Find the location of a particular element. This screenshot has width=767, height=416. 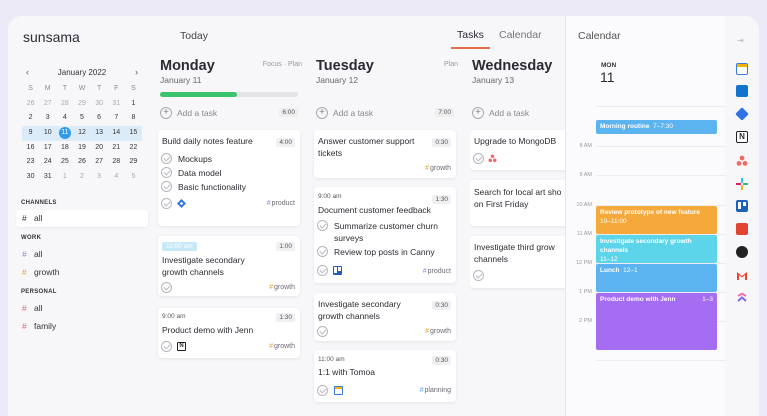

trello-icon is located at coordinates (742, 206).